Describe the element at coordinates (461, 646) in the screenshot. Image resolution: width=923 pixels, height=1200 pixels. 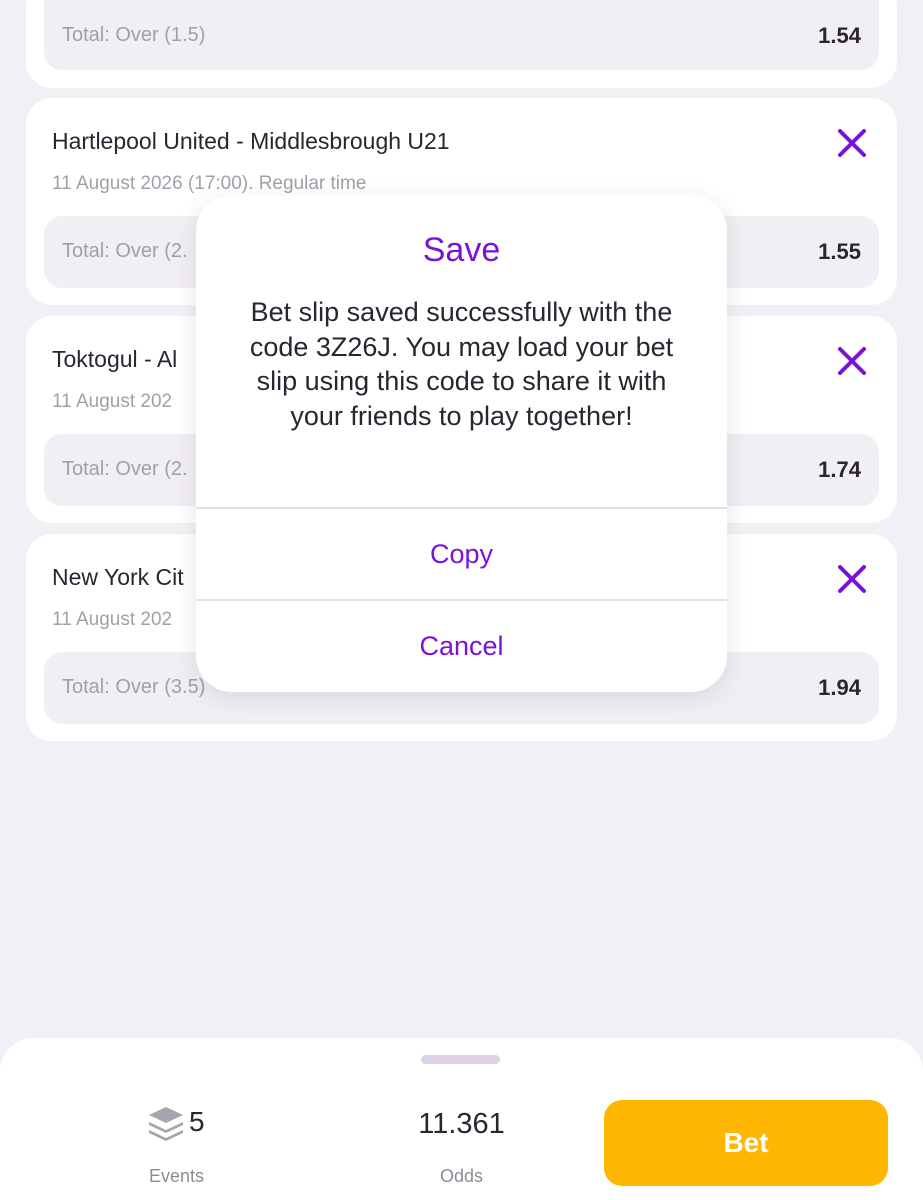
I see `cancel-button: Cancel` at that location.